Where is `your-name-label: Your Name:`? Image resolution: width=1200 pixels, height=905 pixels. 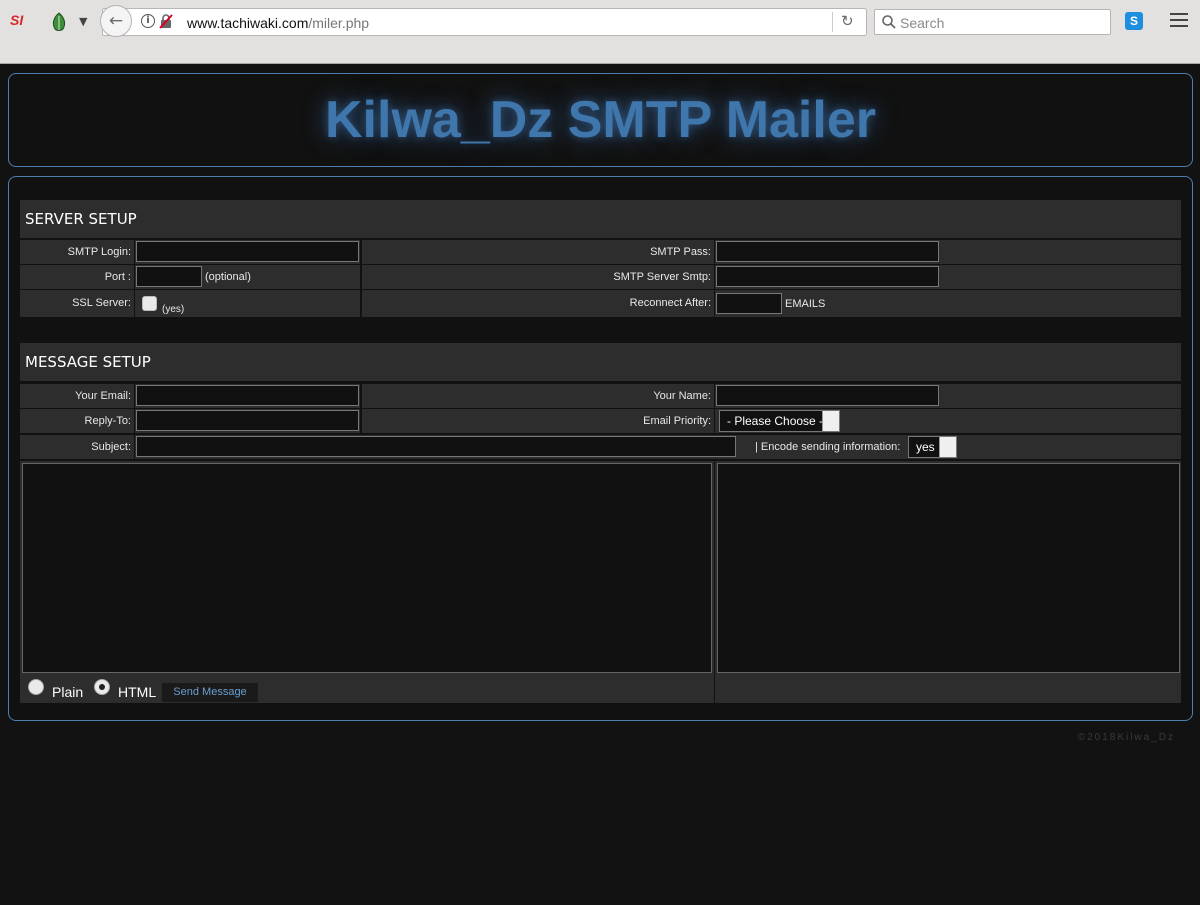 your-name-label: Your Name: is located at coordinates (538, 396).